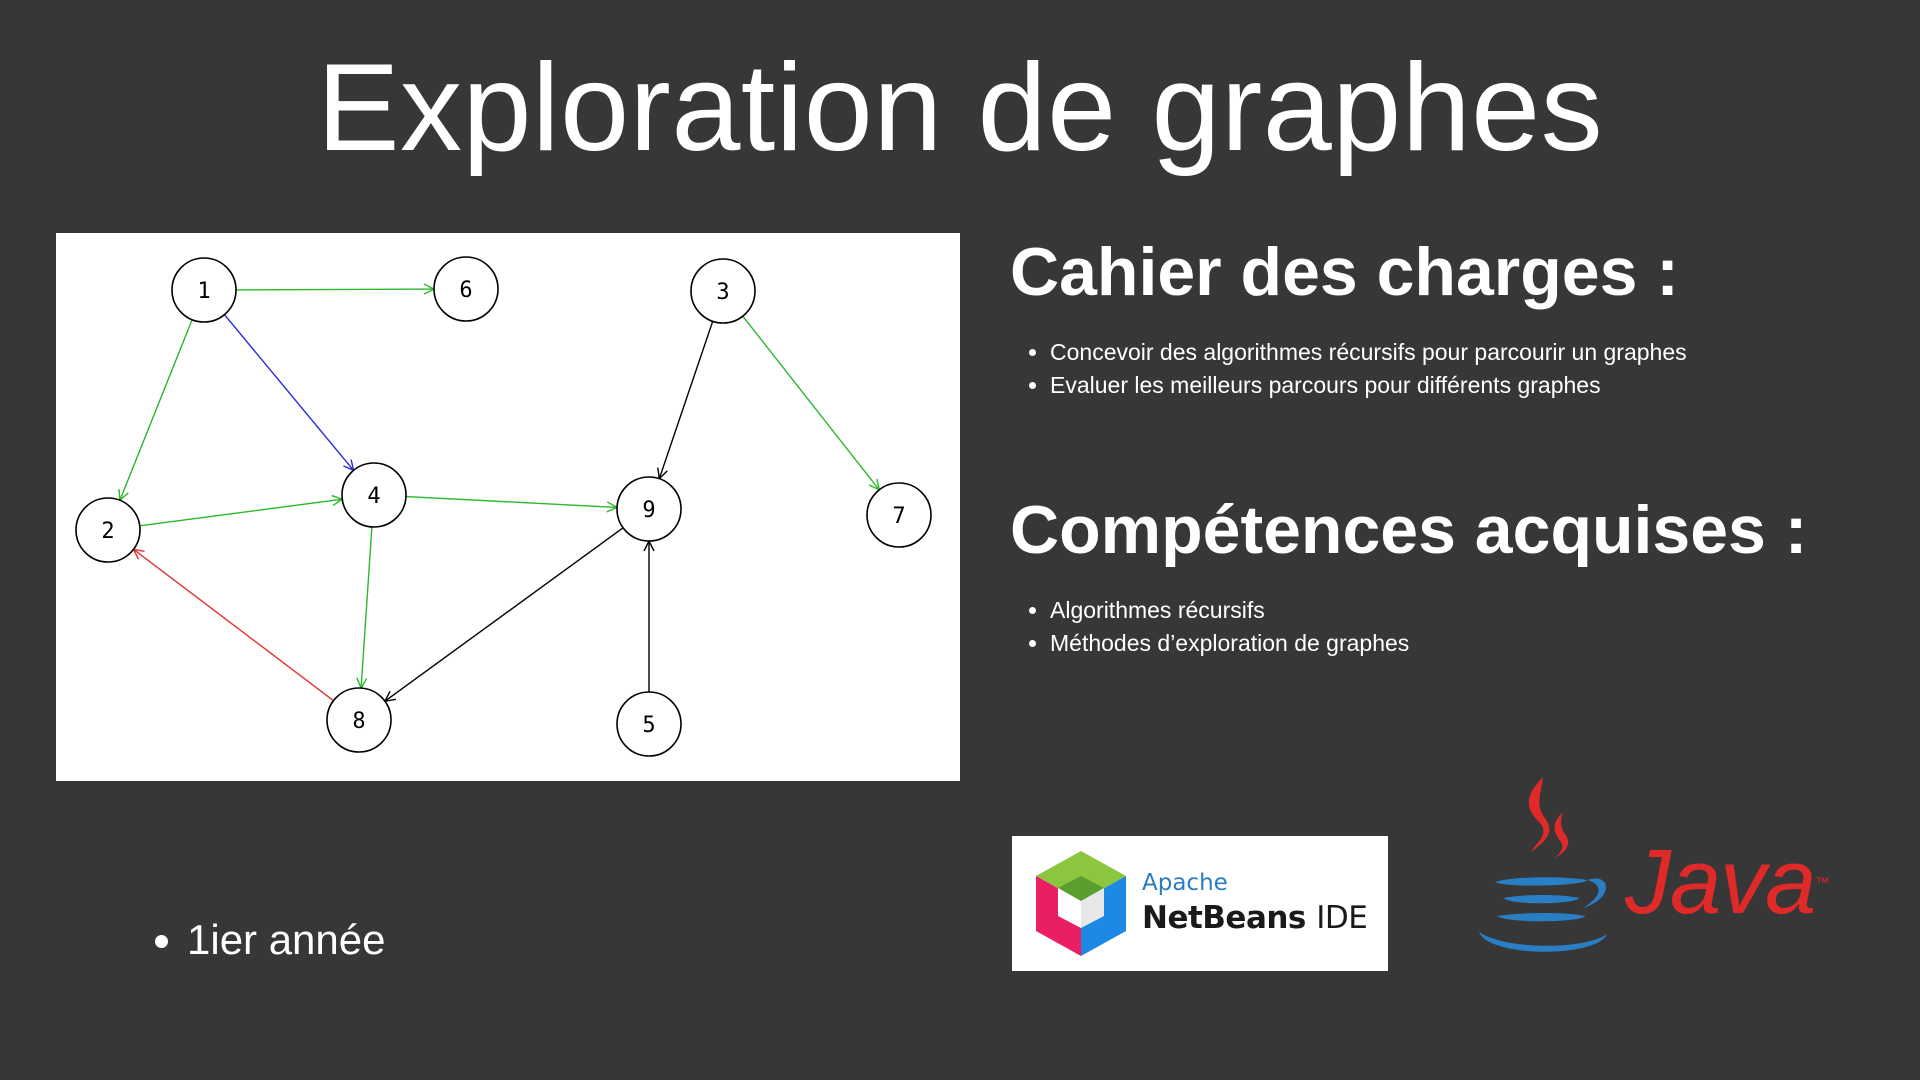 This screenshot has height=1080, width=1920. What do you see at coordinates (1081, 903) in the screenshot?
I see `netbeans-cube-icon` at bounding box center [1081, 903].